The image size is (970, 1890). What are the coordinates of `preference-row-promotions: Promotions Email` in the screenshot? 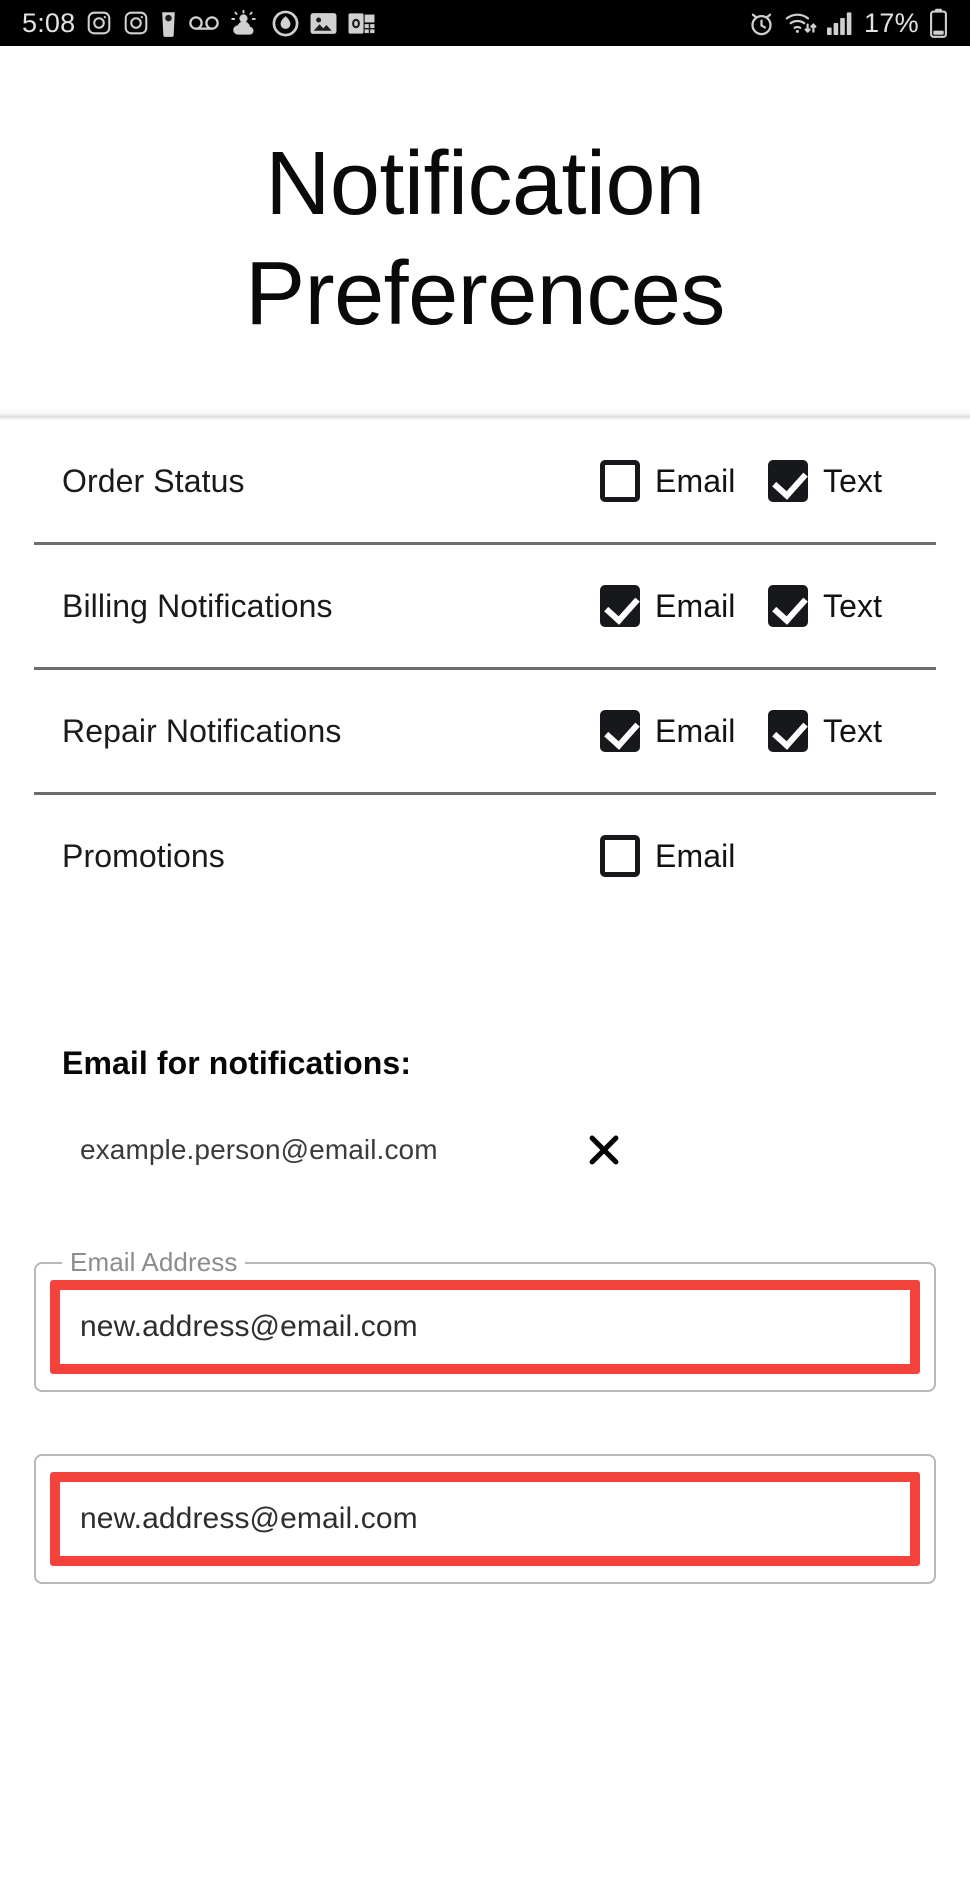 It's located at (485, 856).